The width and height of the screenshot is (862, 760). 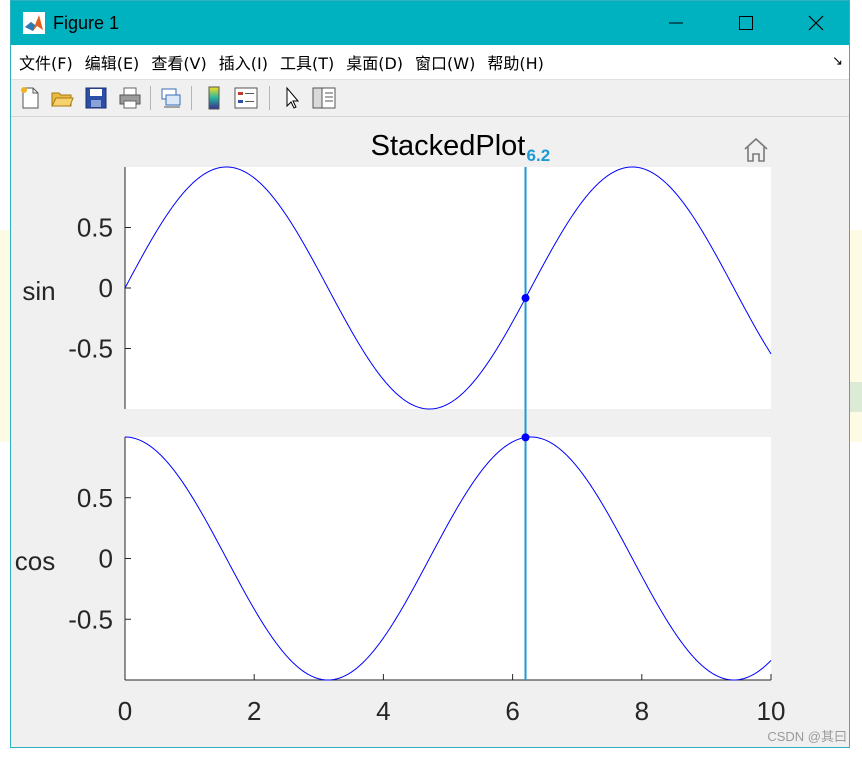 What do you see at coordinates (35, 561) in the screenshot?
I see `cos-axis-label: cos` at bounding box center [35, 561].